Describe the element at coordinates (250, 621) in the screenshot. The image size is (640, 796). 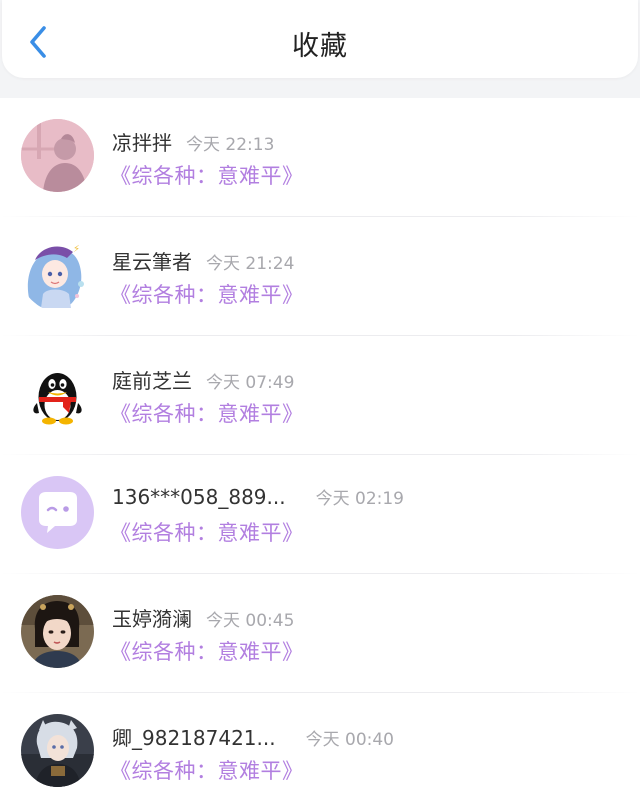
I see `timestamp: 今天 00:45` at that location.